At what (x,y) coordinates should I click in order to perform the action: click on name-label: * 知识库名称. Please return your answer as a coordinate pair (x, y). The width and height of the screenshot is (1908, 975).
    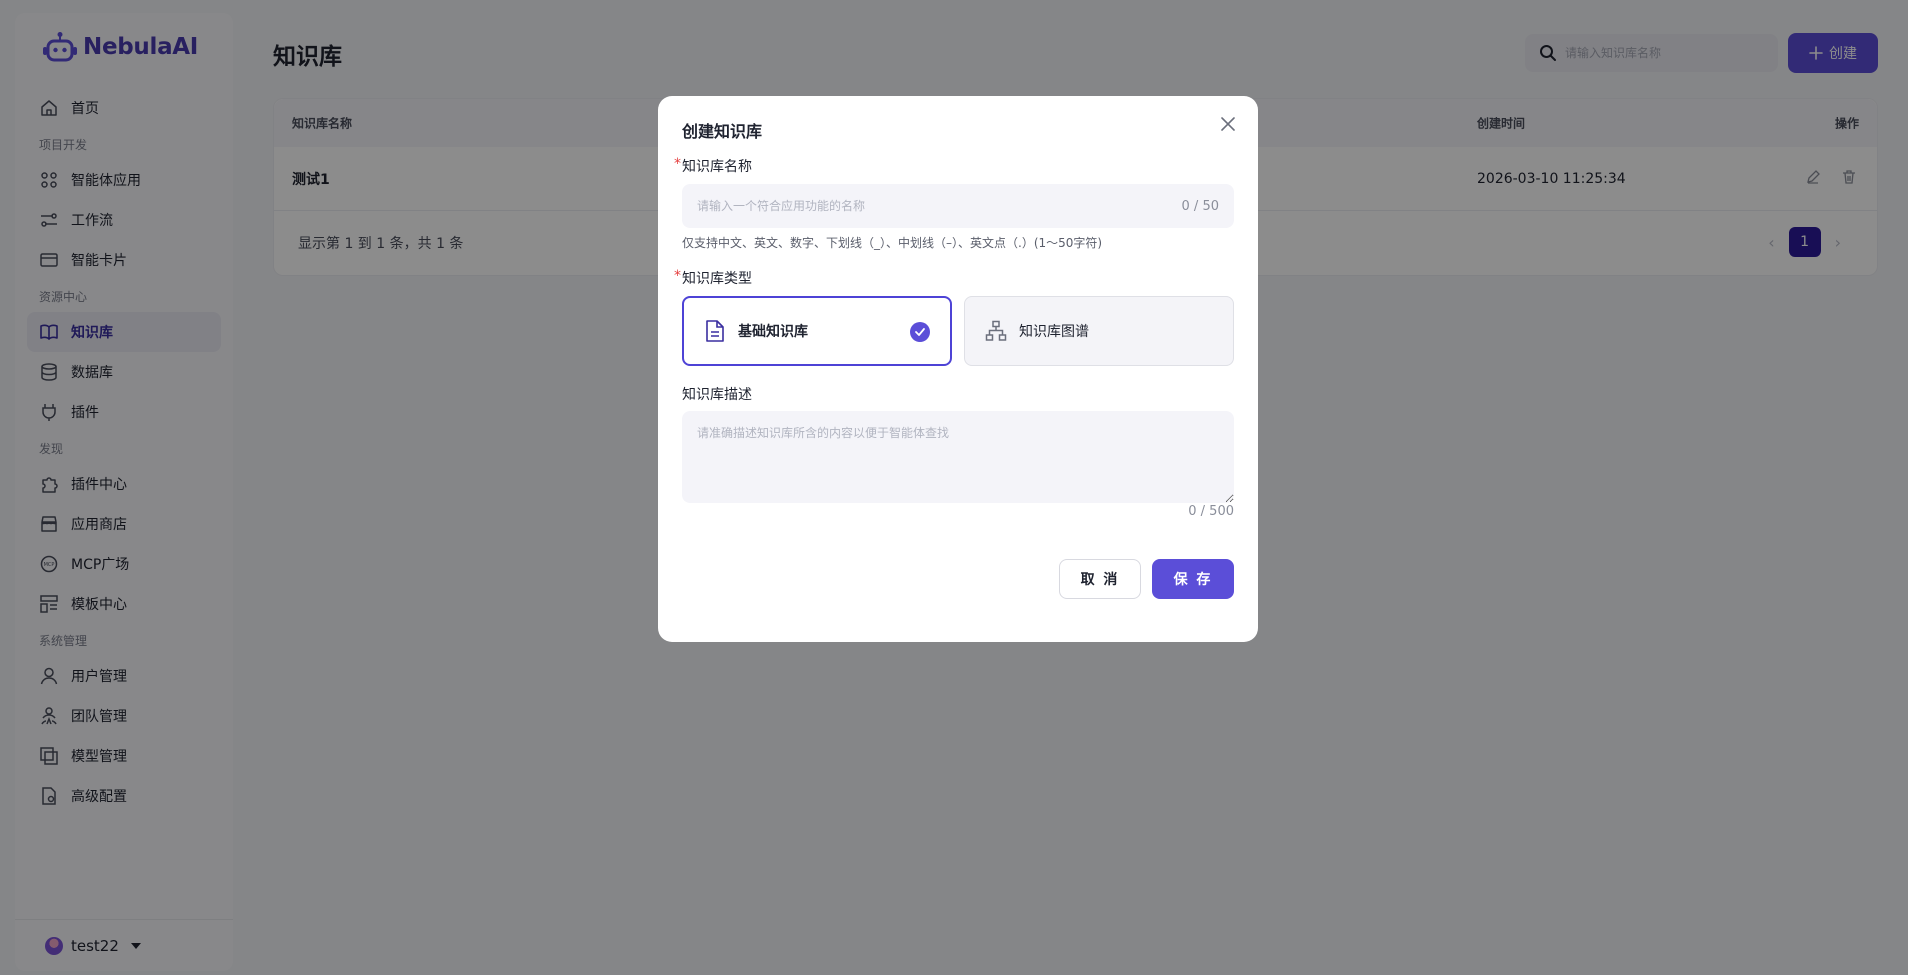
    Looking at the image, I should click on (713, 165).